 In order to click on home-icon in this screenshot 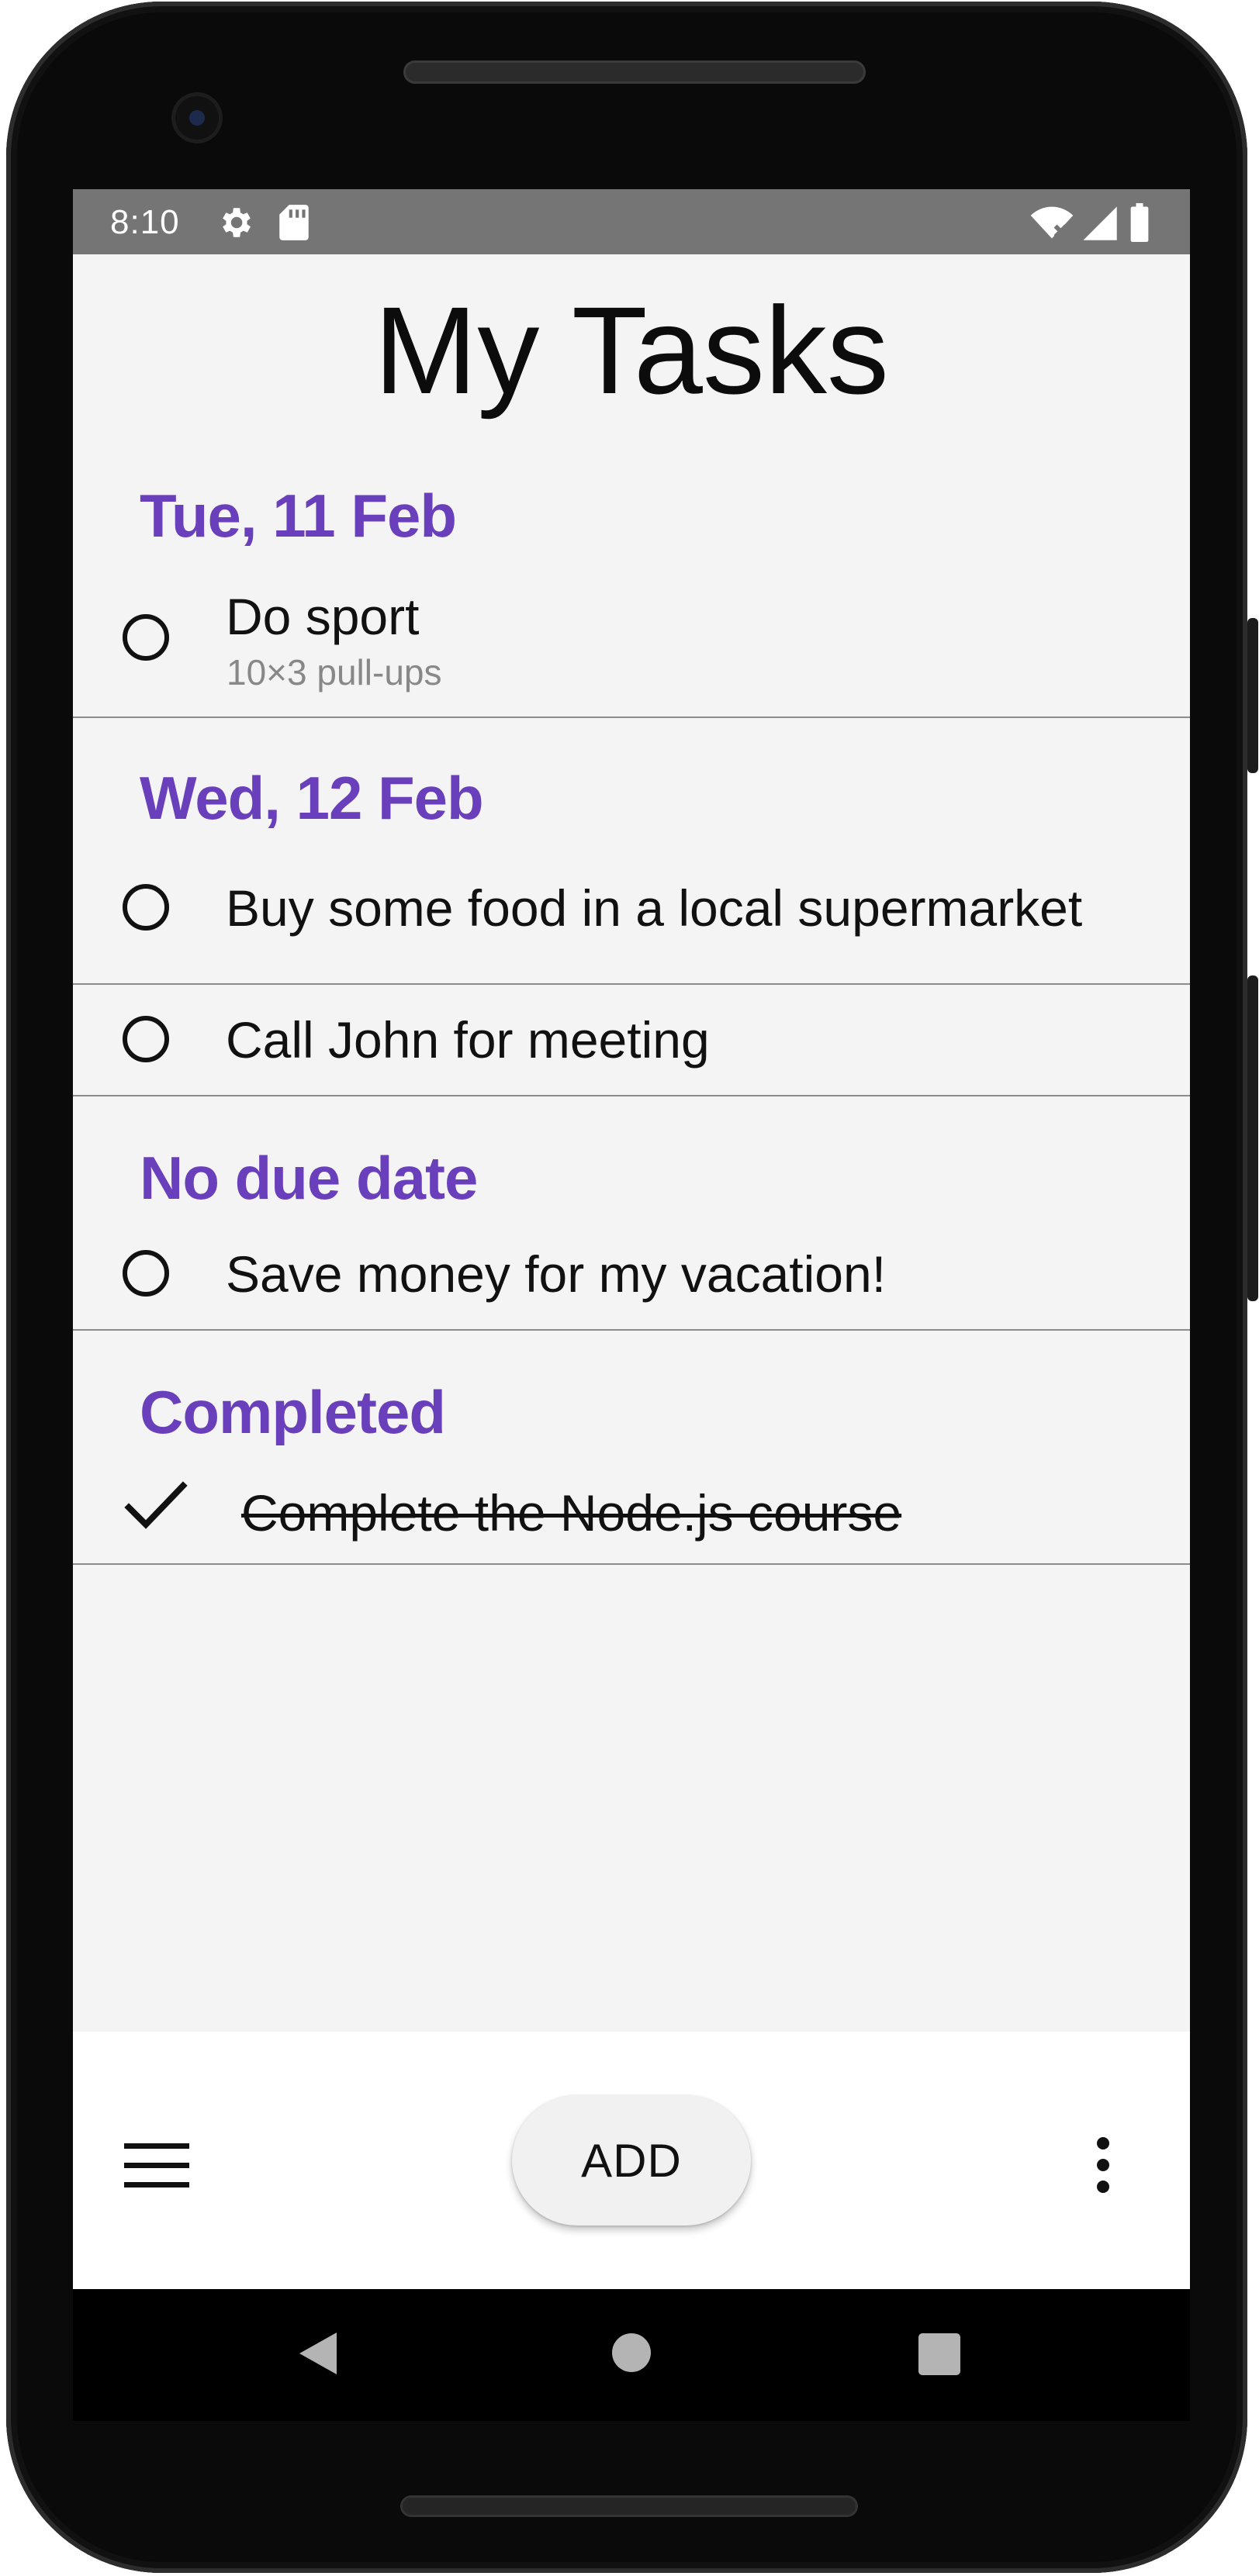, I will do `click(631, 2355)`.